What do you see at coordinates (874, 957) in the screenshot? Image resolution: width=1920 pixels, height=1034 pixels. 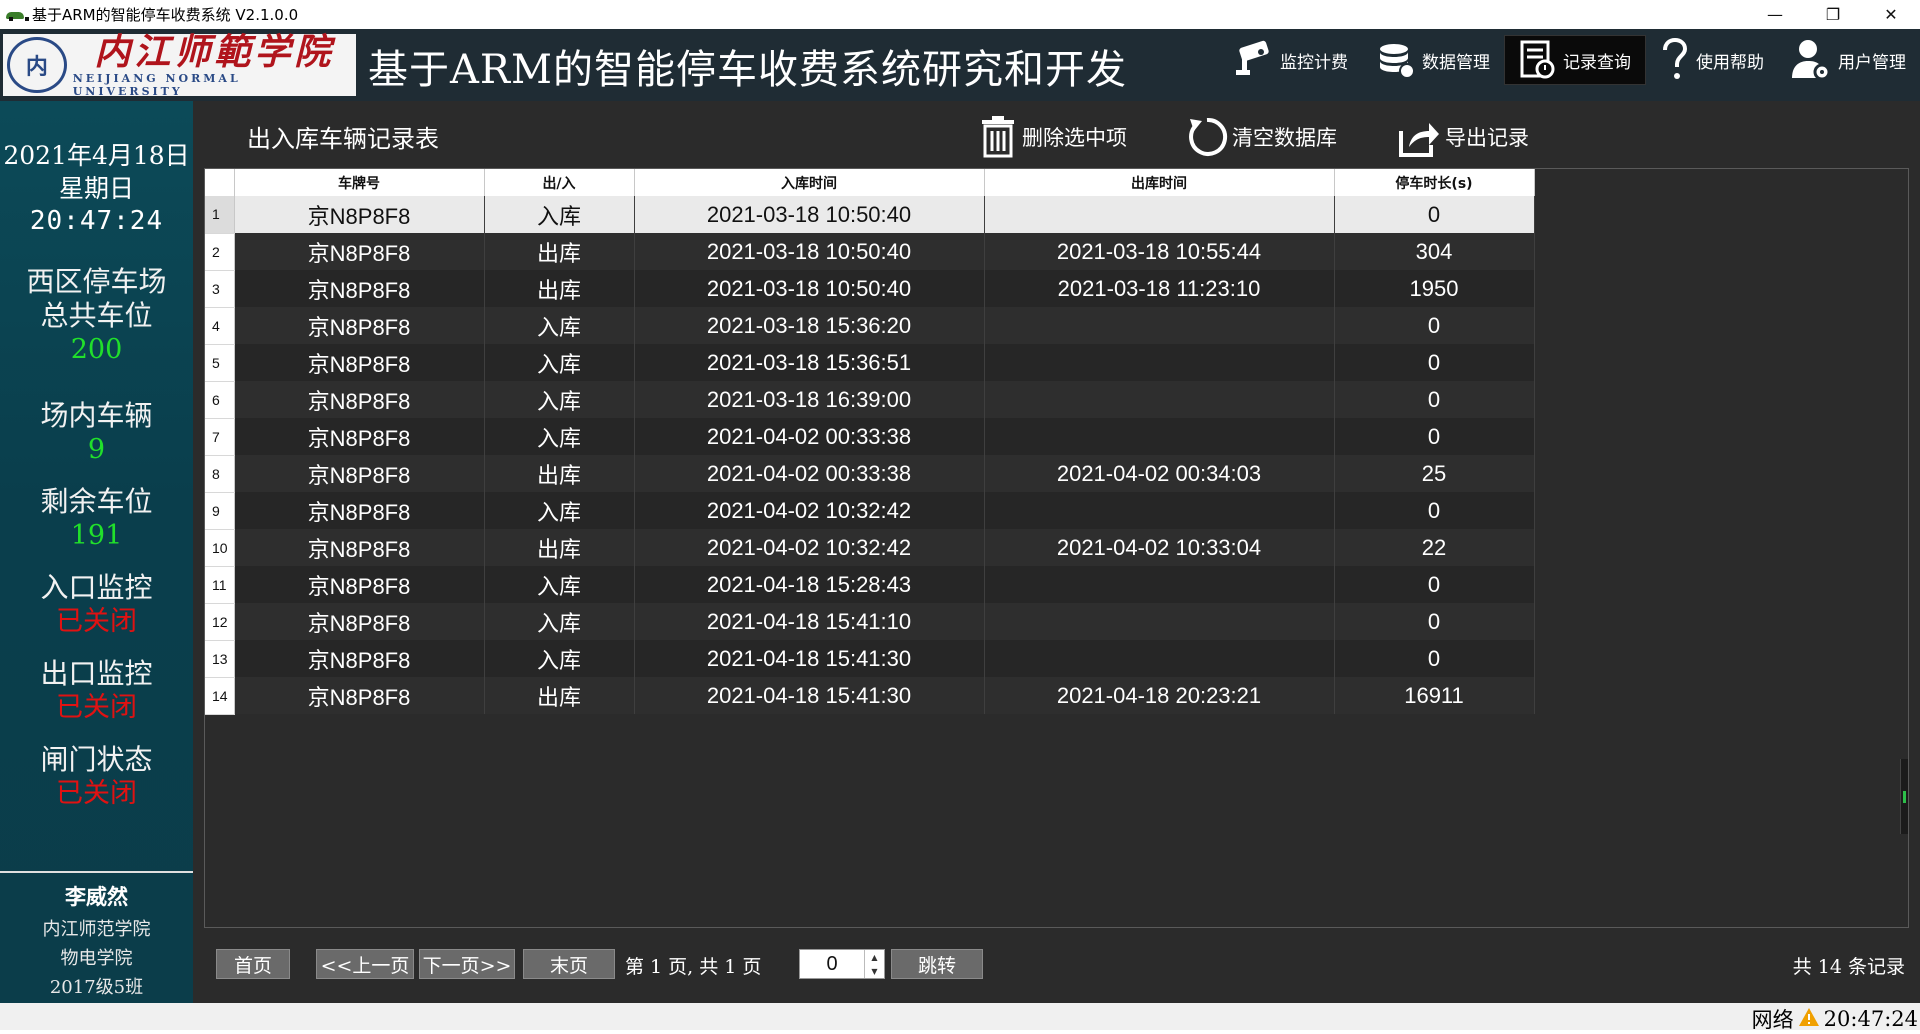 I see `spin-up-icon: ▲` at bounding box center [874, 957].